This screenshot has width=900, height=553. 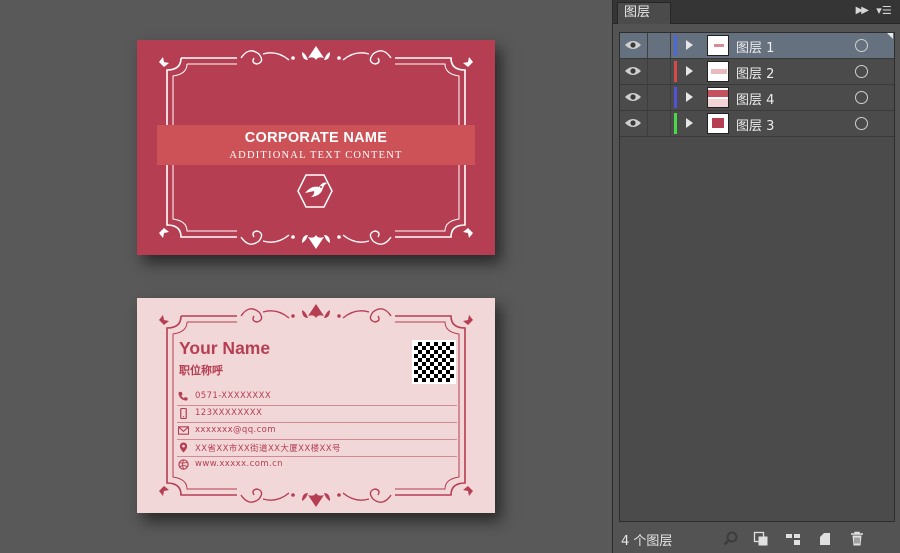 What do you see at coordinates (884, 12) in the screenshot?
I see `panel-menu-icon: ▾☰` at bounding box center [884, 12].